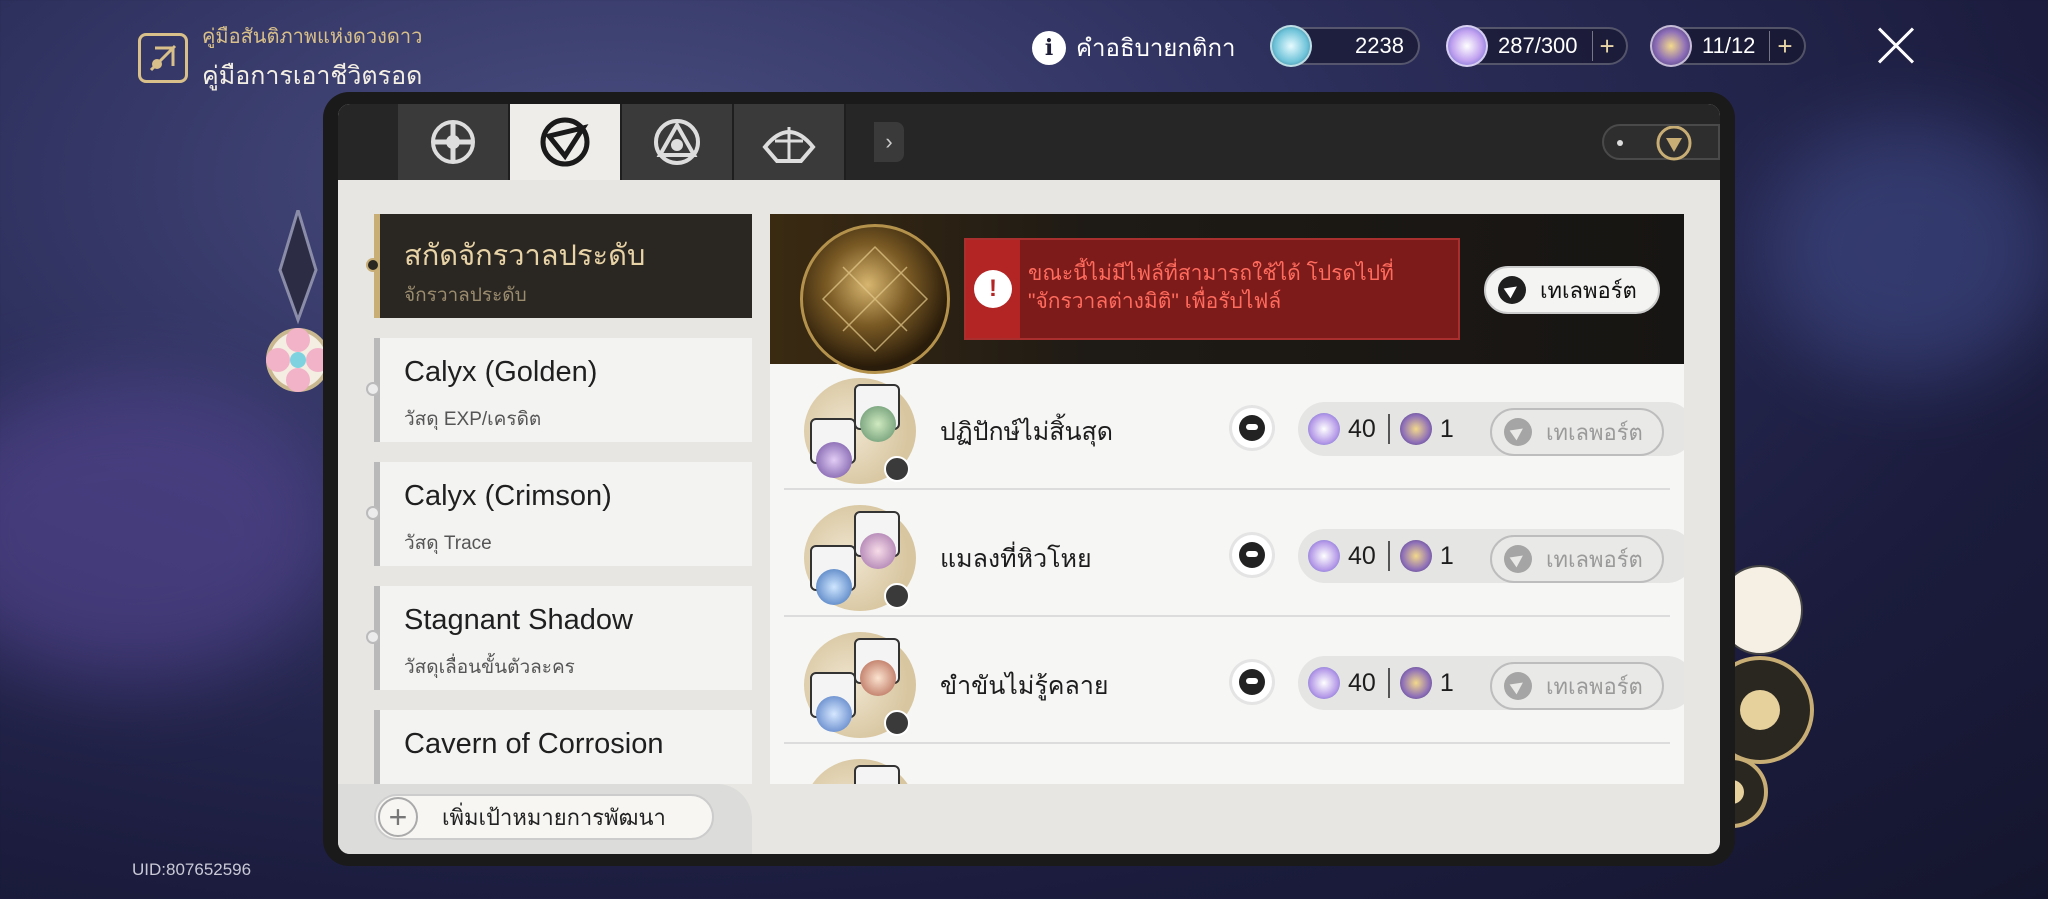 The width and height of the screenshot is (2048, 899). Describe the element at coordinates (1661, 142) in the screenshot. I see `event-badge` at that location.